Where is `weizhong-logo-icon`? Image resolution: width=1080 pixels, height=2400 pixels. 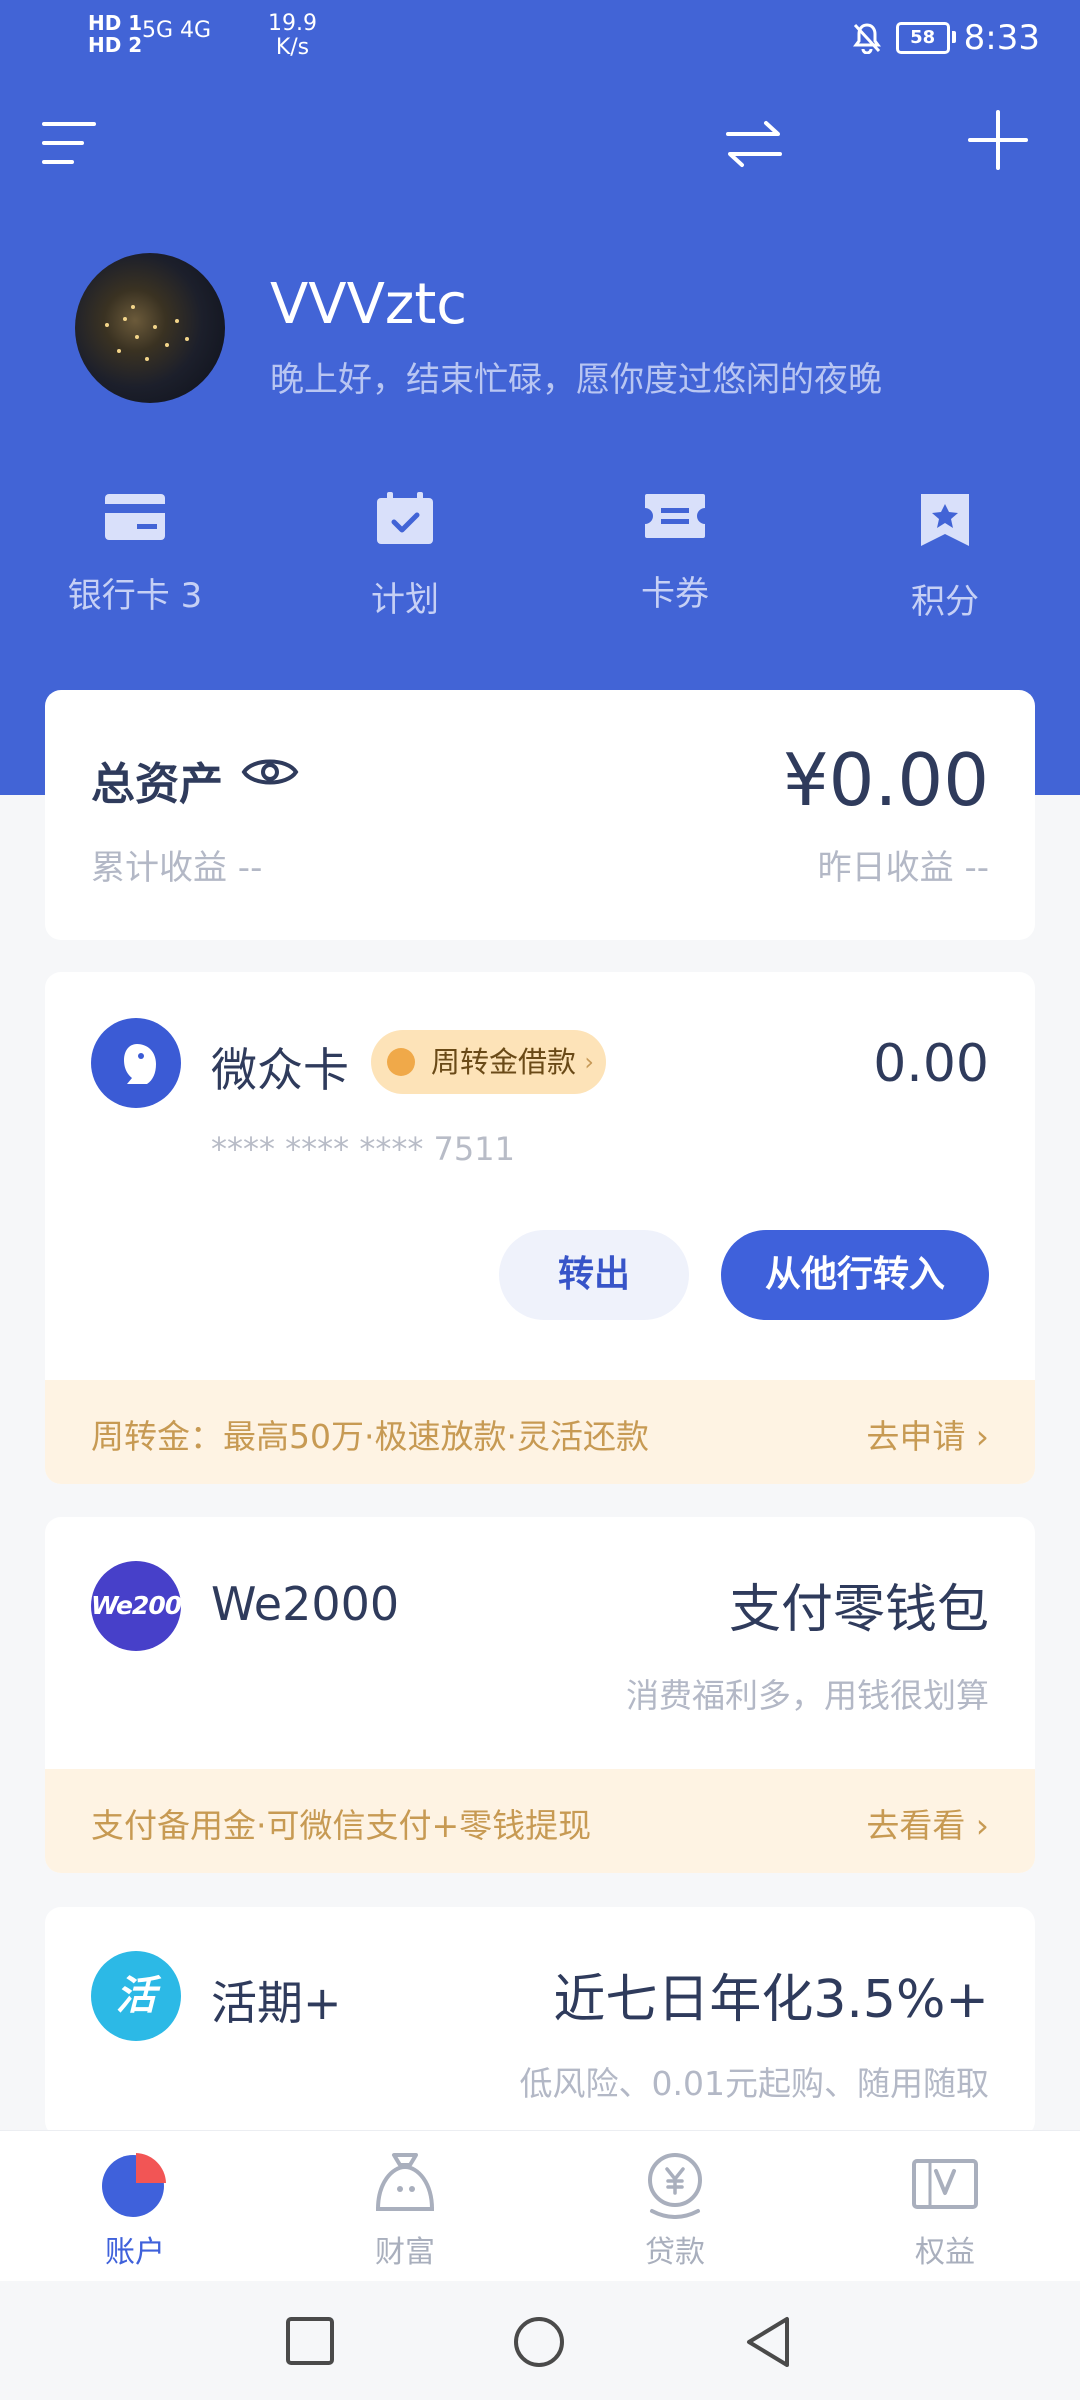
weizhong-logo-icon is located at coordinates (136, 1063).